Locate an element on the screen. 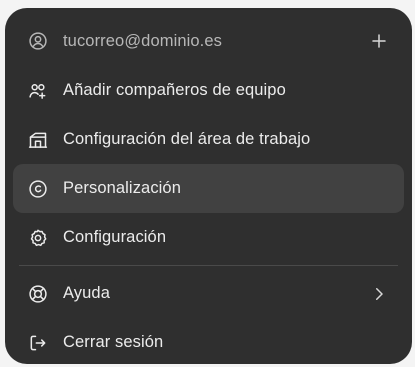 This screenshot has width=415, height=367. menu-item-settings: Configuración is located at coordinates (208, 237).